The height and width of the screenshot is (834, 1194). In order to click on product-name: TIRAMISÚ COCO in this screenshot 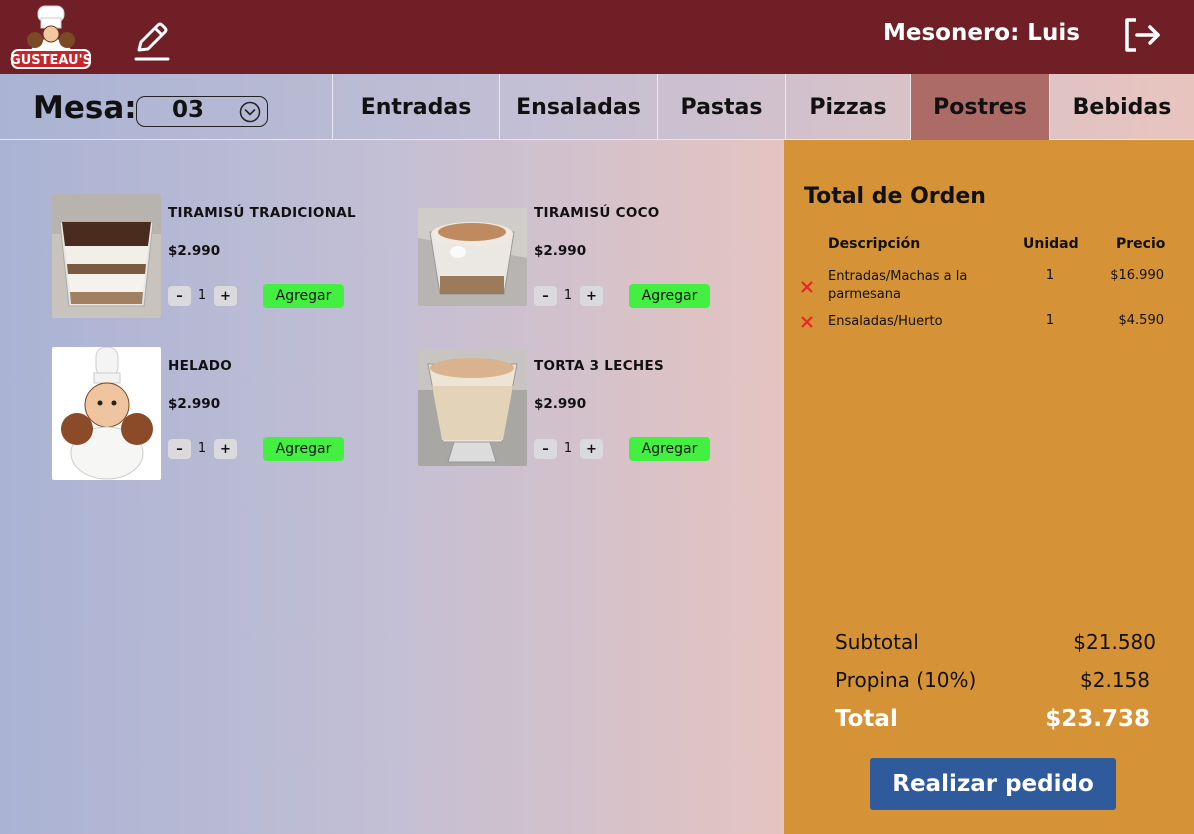, I will do `click(597, 213)`.